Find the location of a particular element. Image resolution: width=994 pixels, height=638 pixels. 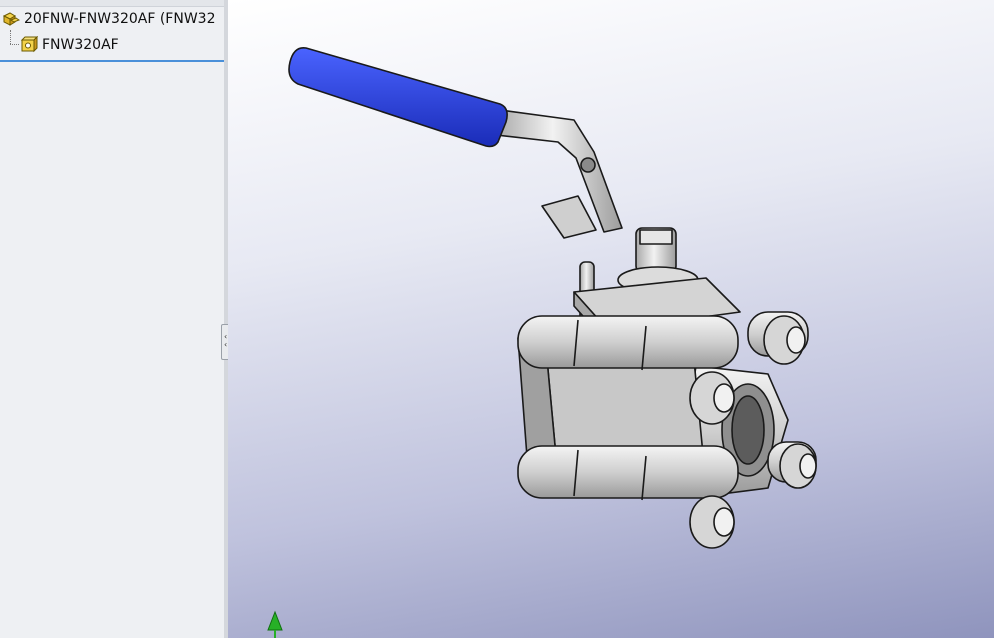

part-icon is located at coordinates (29, 44).